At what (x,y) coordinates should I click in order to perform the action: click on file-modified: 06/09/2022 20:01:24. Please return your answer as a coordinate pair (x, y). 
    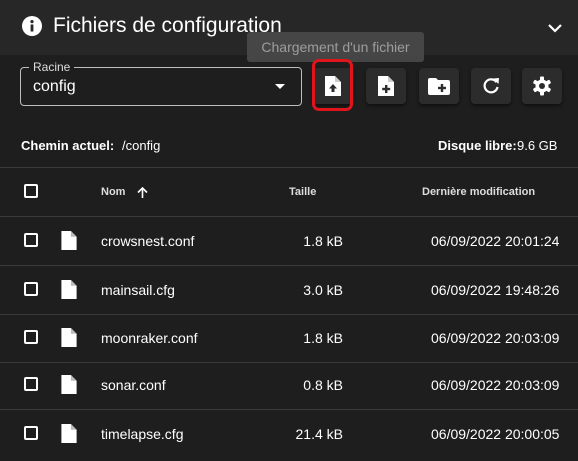
    Looking at the image, I should click on (495, 241).